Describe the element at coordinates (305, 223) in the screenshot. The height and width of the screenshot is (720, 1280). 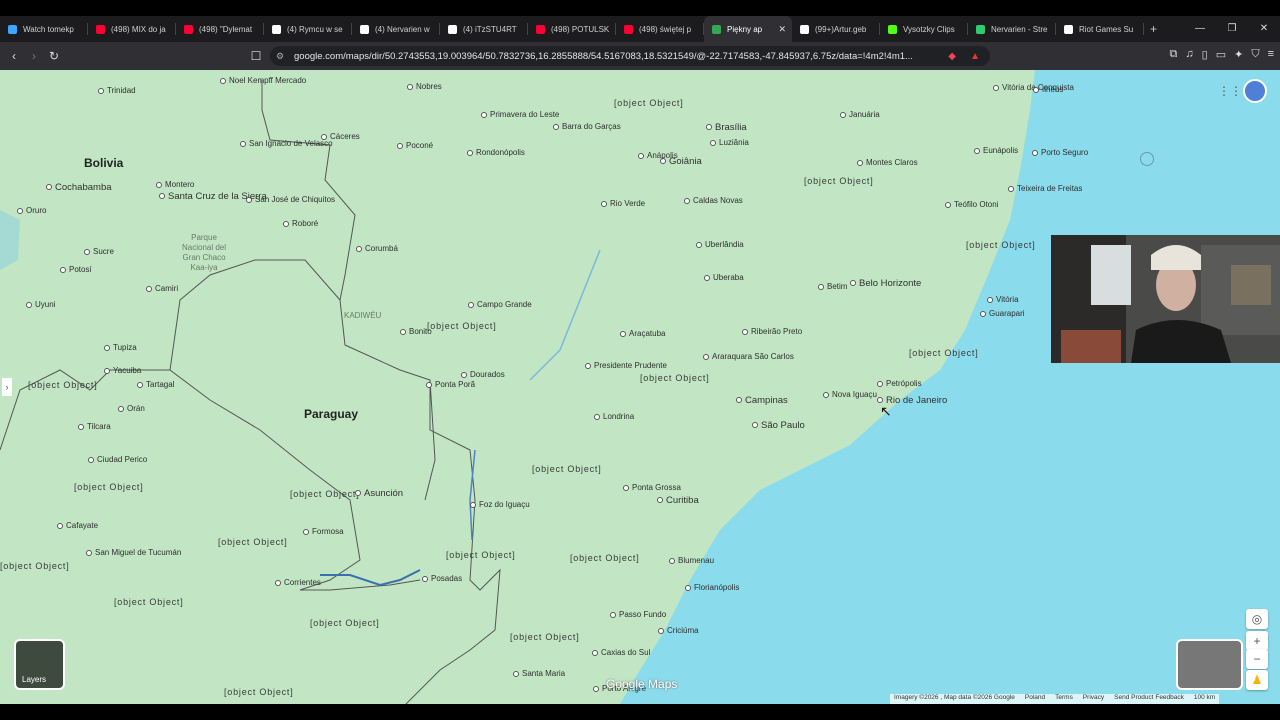
I see `place-label-text: Roboré` at that location.